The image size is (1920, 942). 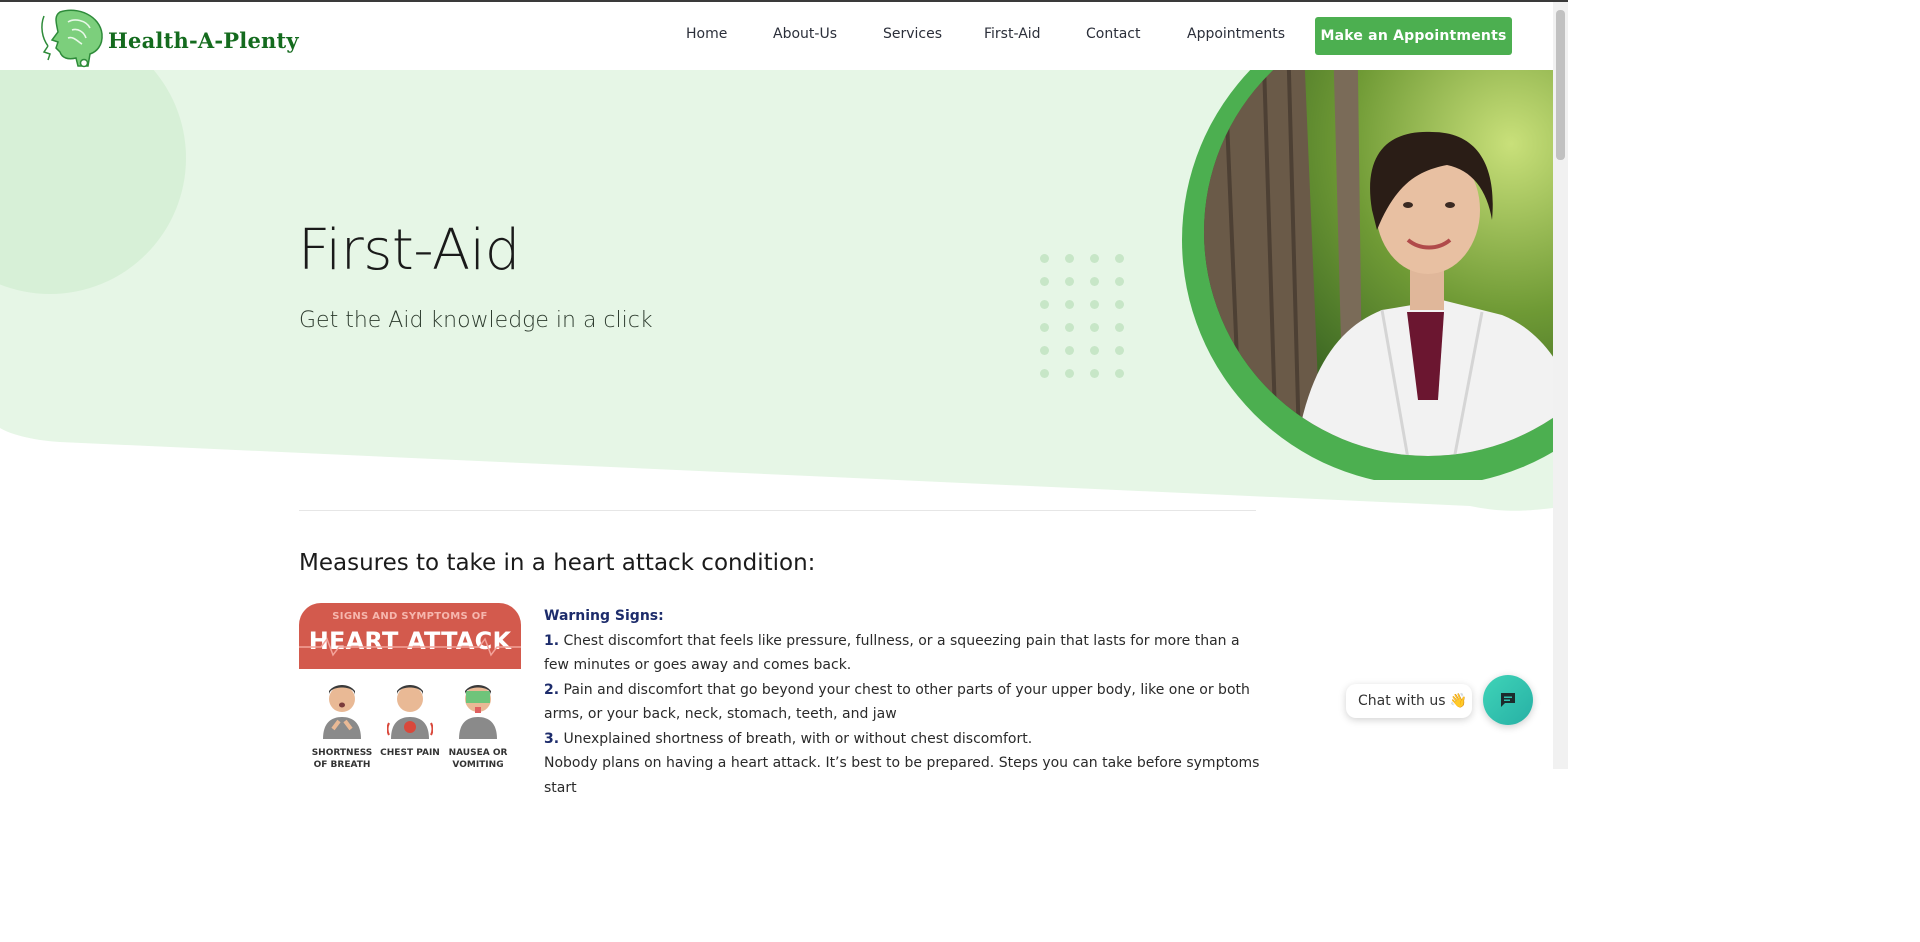 I want to click on chest-pain-icon, so click(x=410, y=712).